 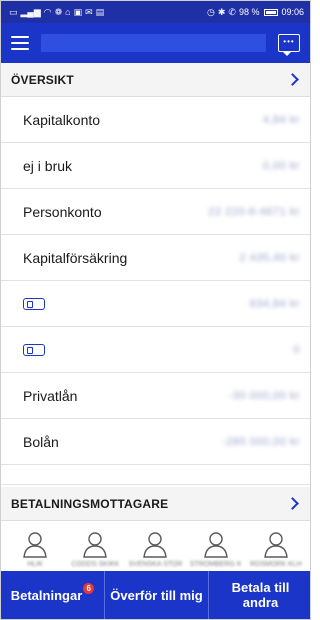 I want to click on account-balance: -30 000,00 kr, so click(x=264, y=395).